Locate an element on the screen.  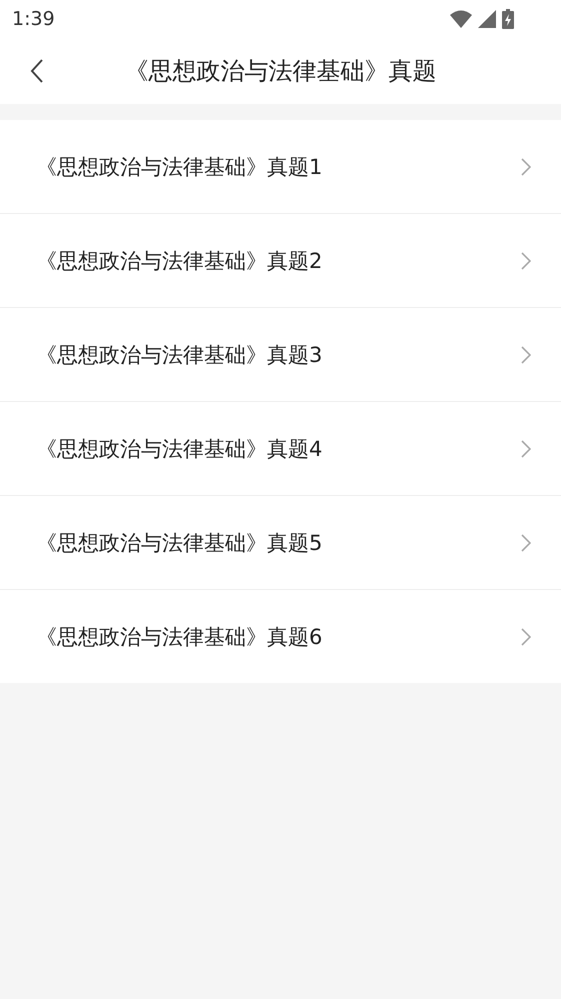
list-item: 《思想政治与法律基础》真题5 is located at coordinates (280, 543).